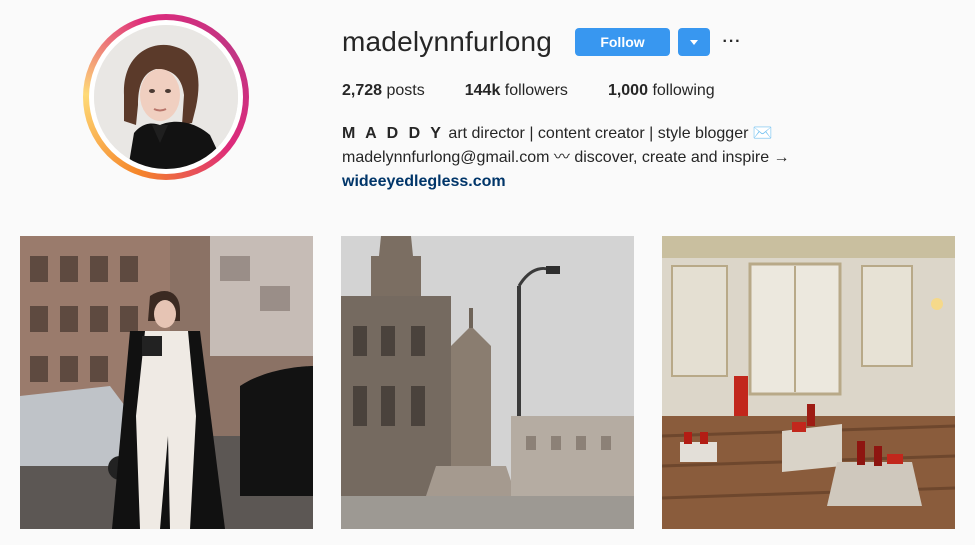 This screenshot has height=545, width=975. I want to click on followers-label: followers, so click(536, 90).